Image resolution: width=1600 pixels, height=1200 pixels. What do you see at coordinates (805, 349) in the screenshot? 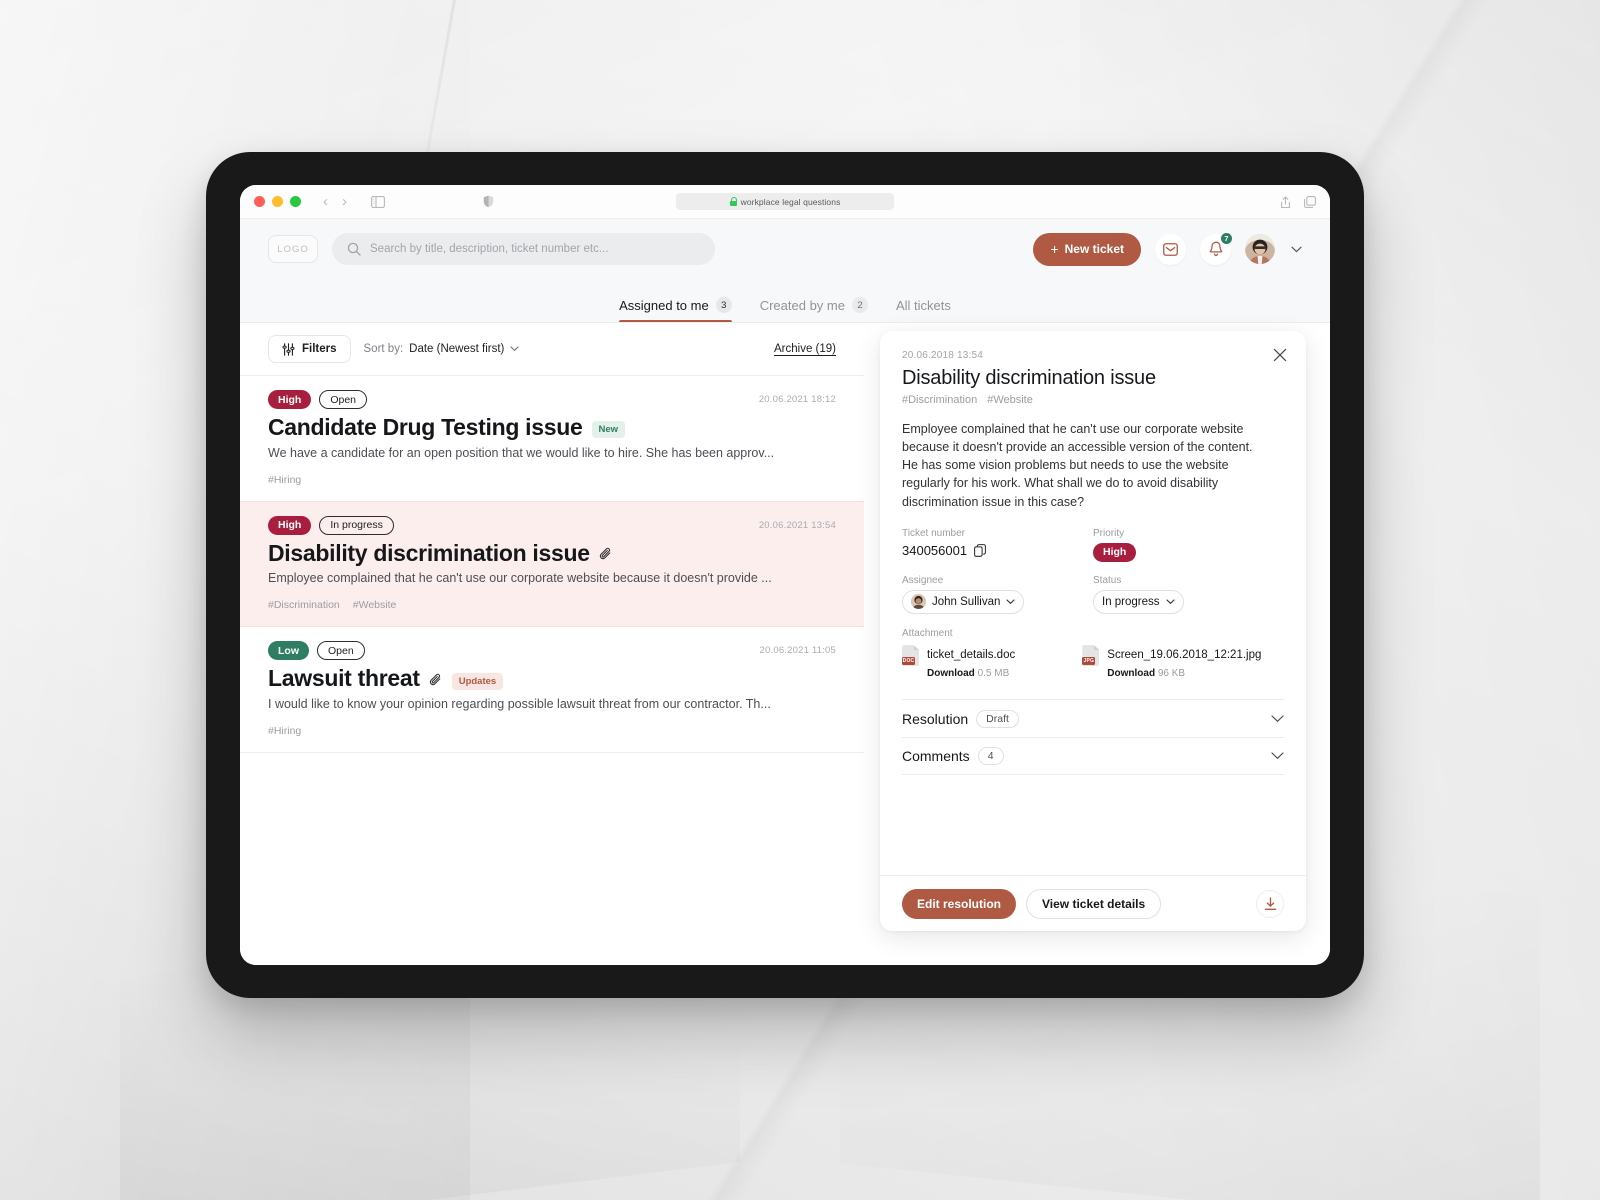
I see `archive-link: Archive (19)` at bounding box center [805, 349].